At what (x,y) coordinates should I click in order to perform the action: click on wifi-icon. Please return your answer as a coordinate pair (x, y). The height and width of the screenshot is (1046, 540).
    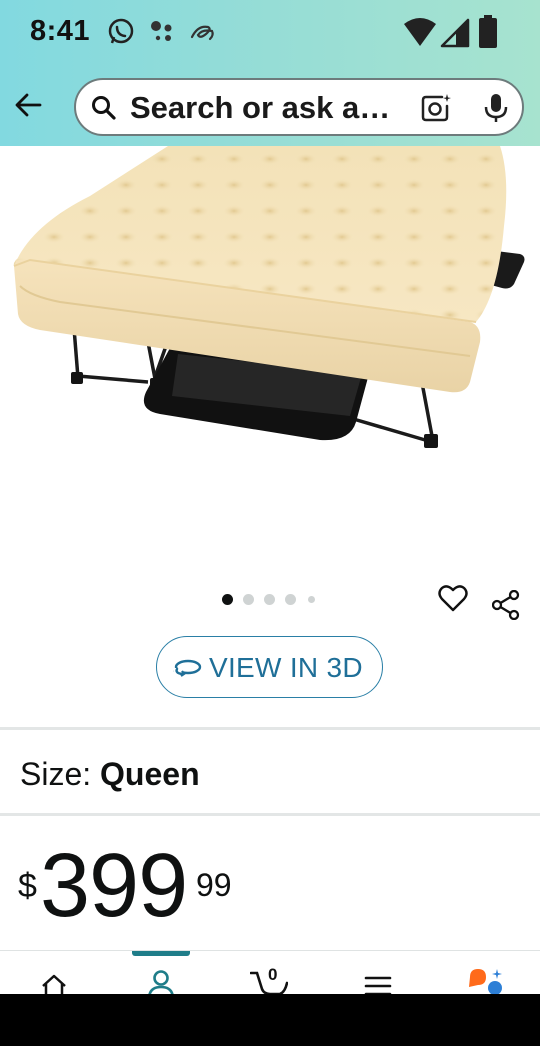
    Looking at the image, I should click on (420, 34).